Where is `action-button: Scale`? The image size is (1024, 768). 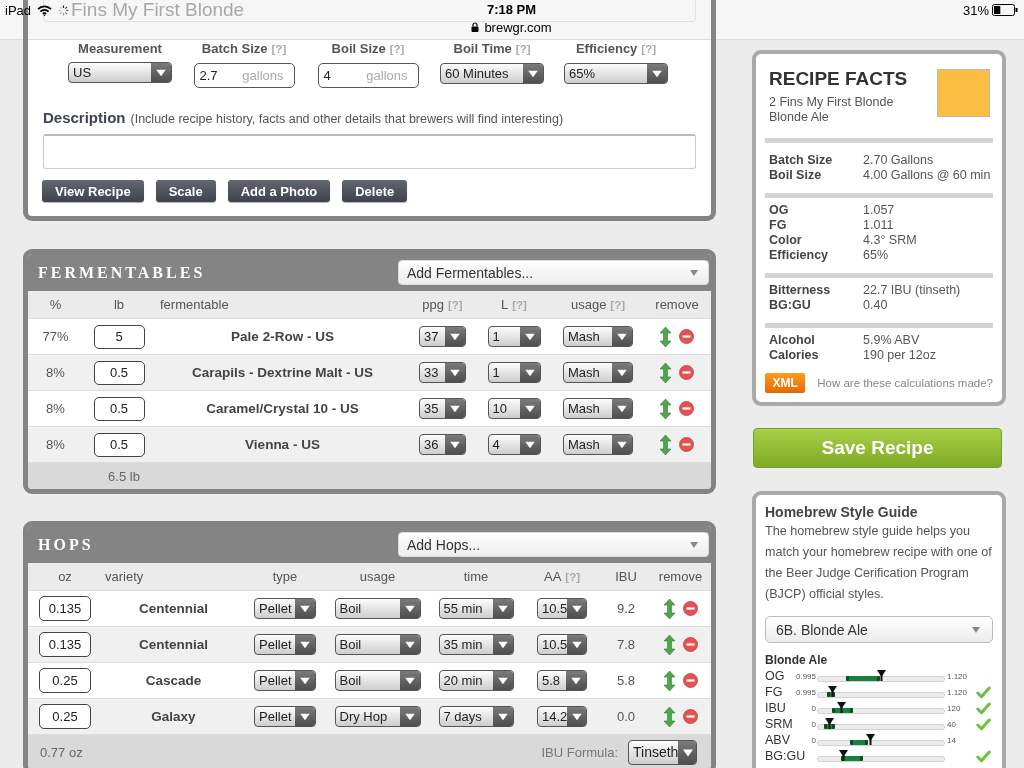 action-button: Scale is located at coordinates (185, 191).